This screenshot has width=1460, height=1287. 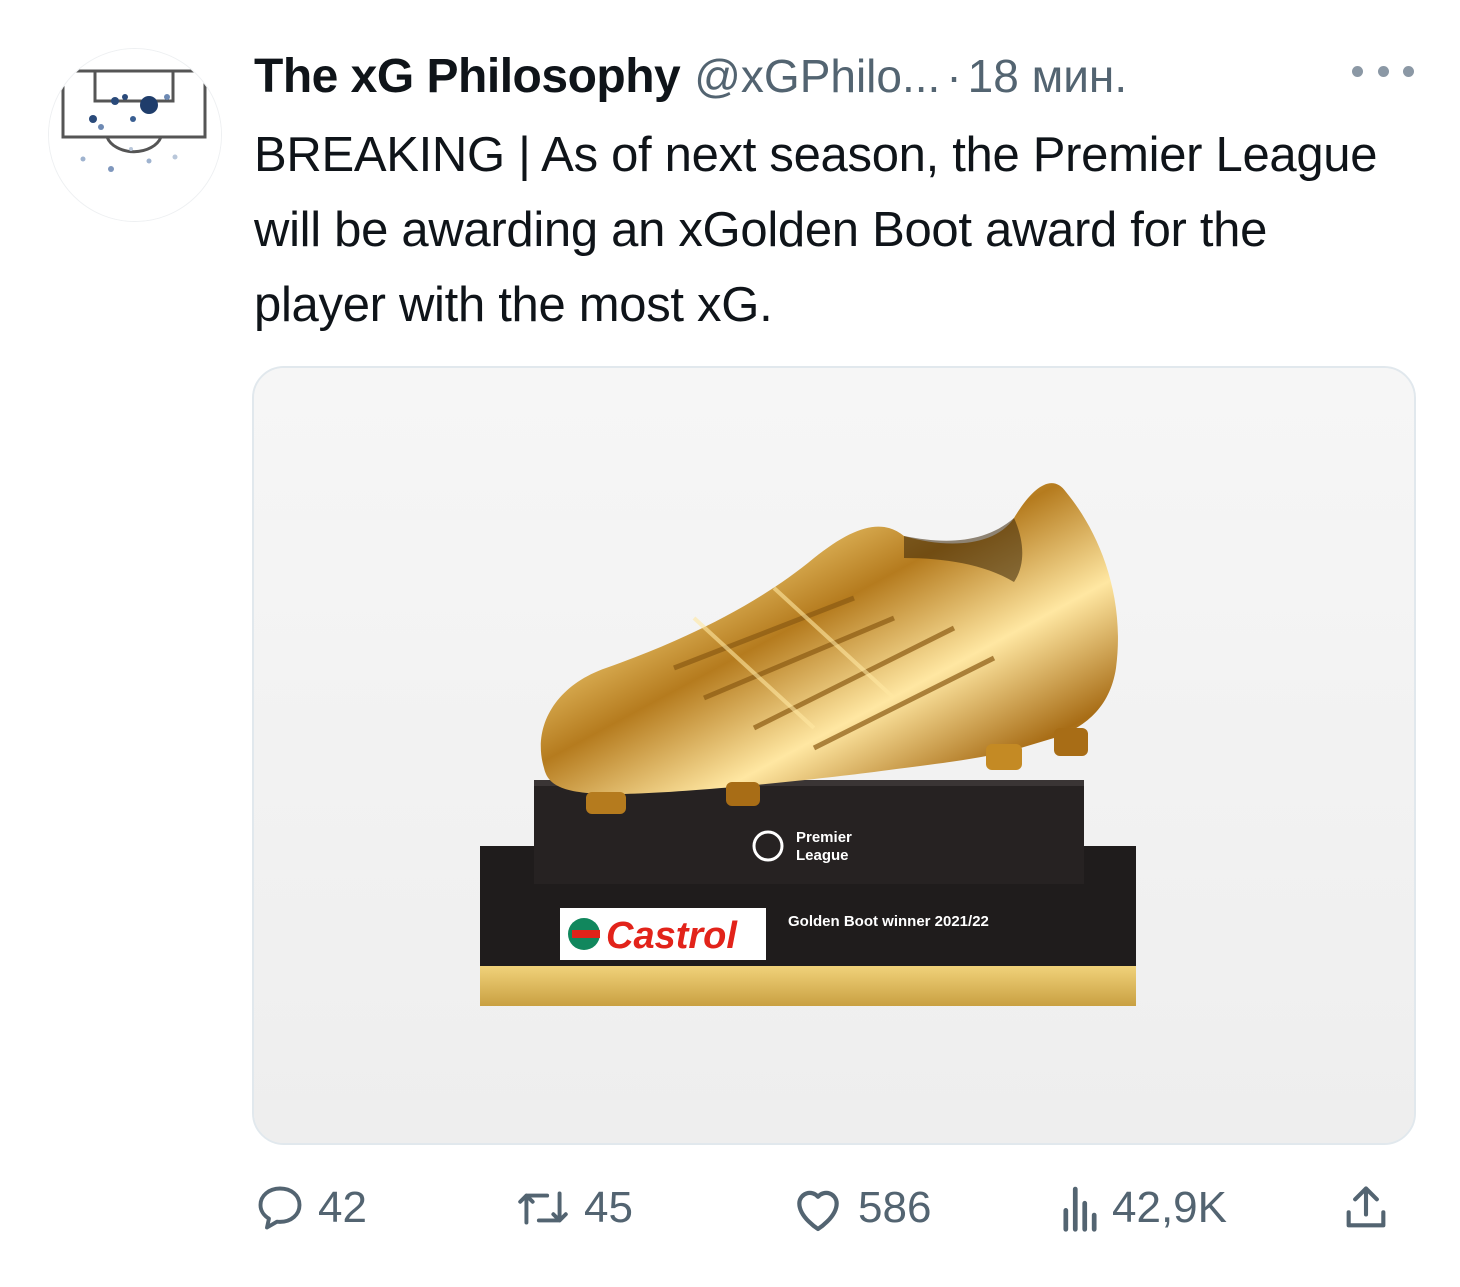 I want to click on like-button: 586, so click(x=860, y=1208).